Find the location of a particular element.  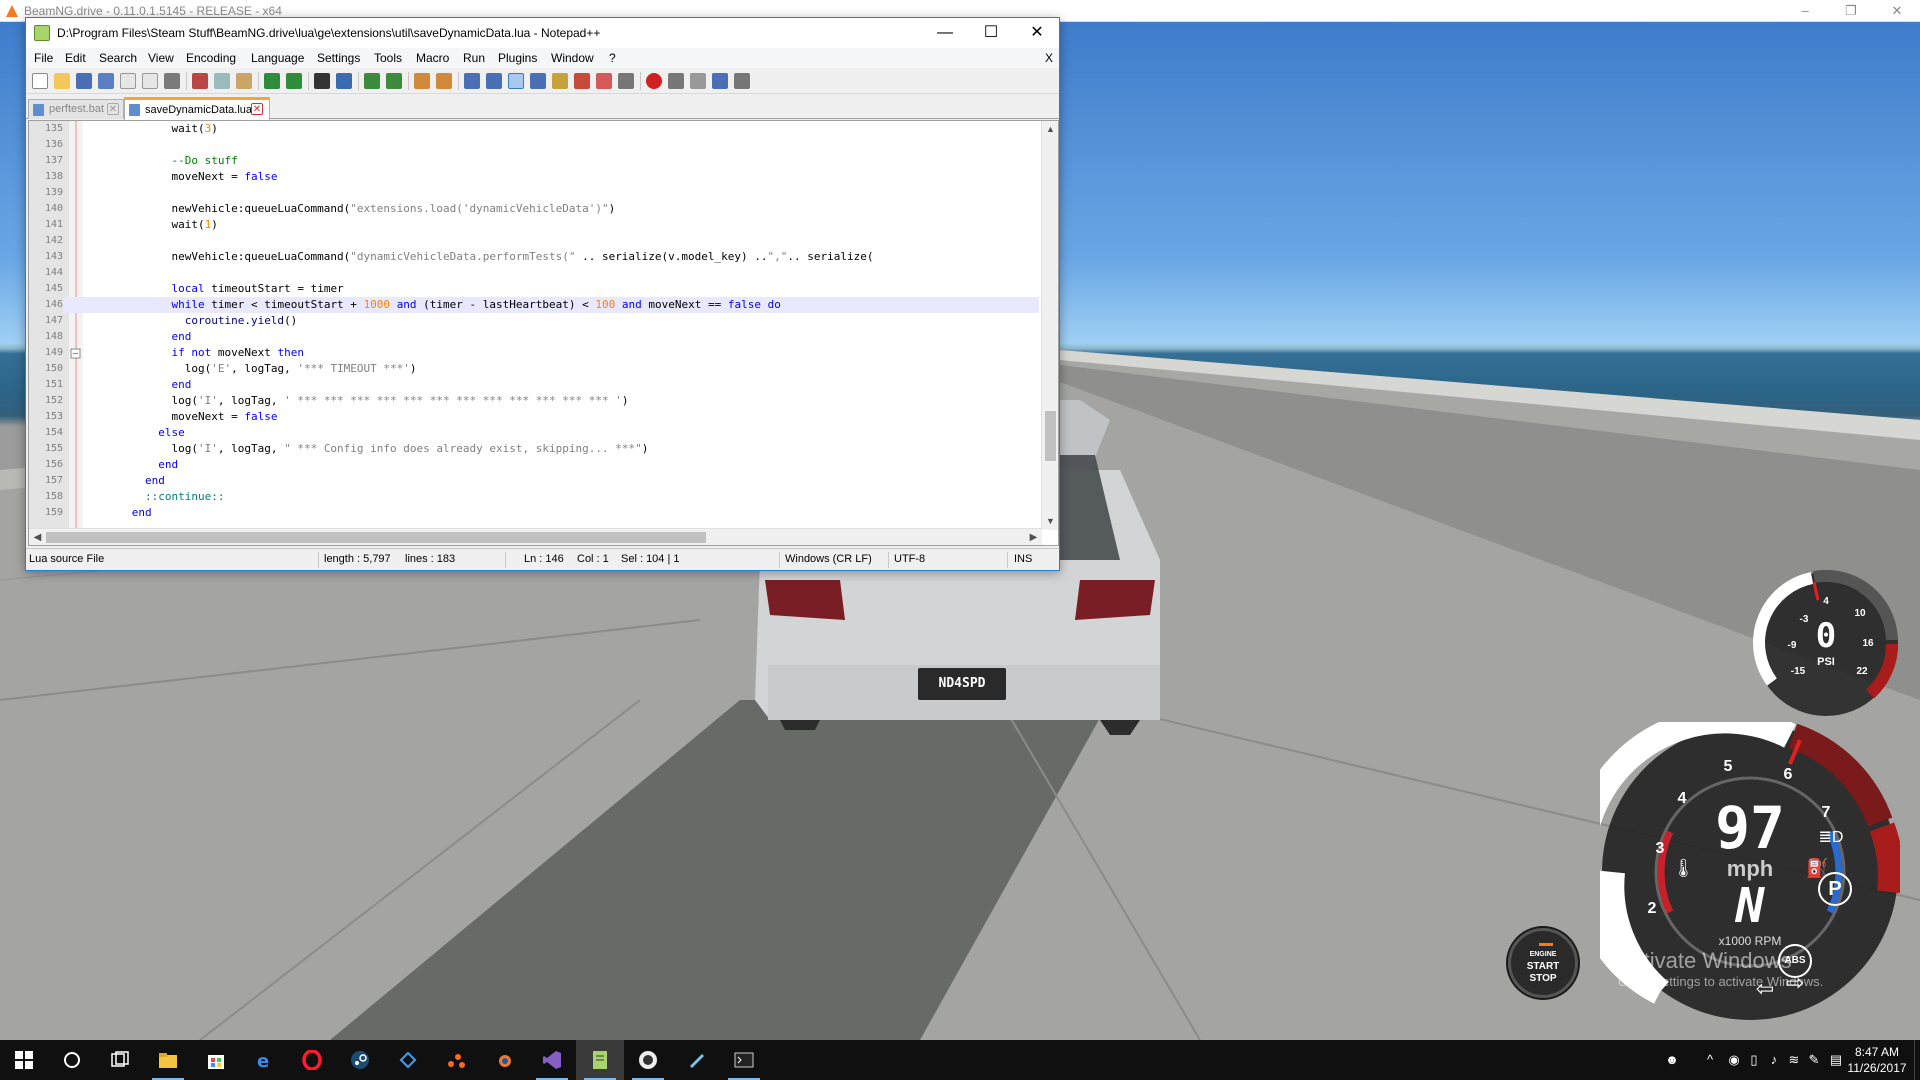

cut-icon is located at coordinates (200, 81).